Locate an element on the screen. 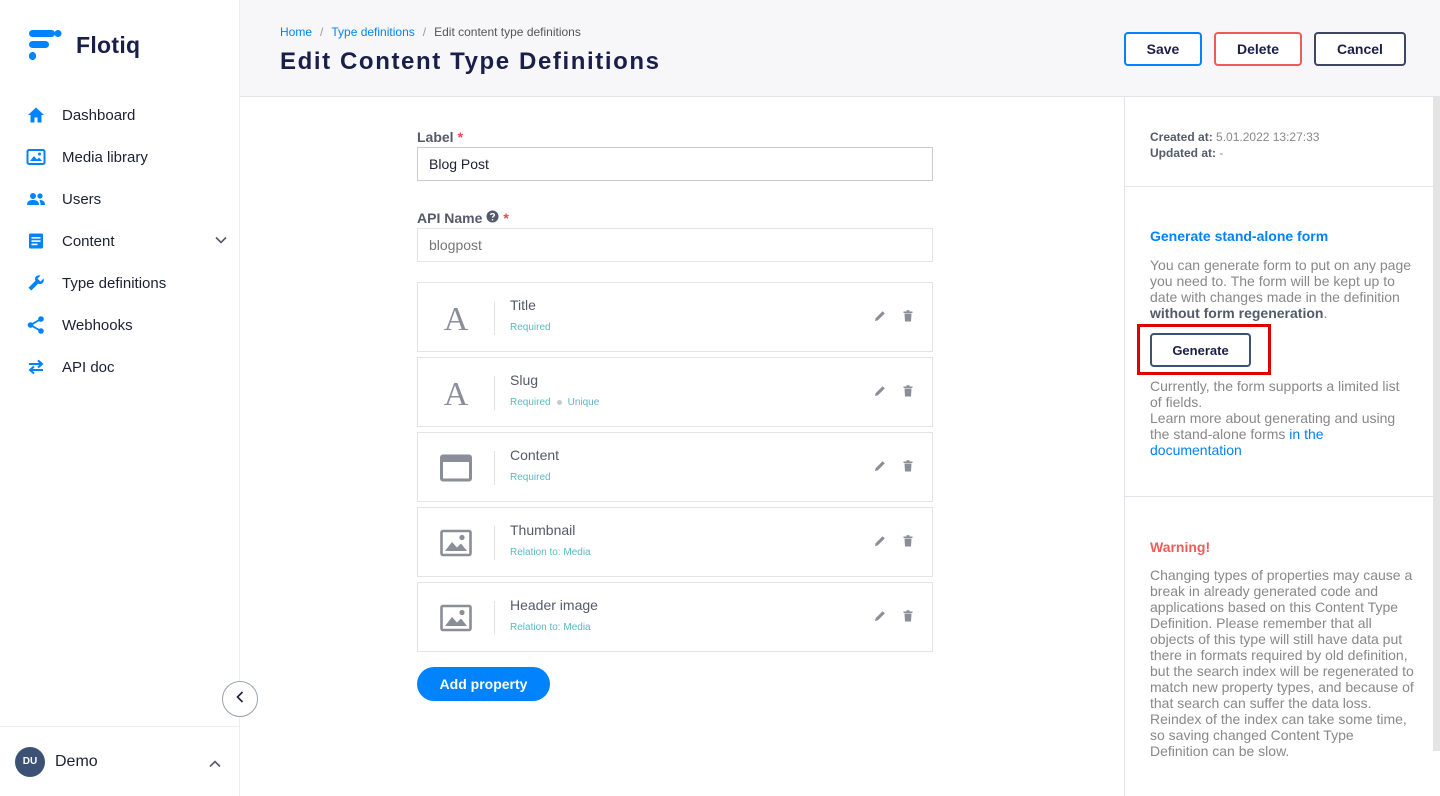  label-input is located at coordinates (675, 164).